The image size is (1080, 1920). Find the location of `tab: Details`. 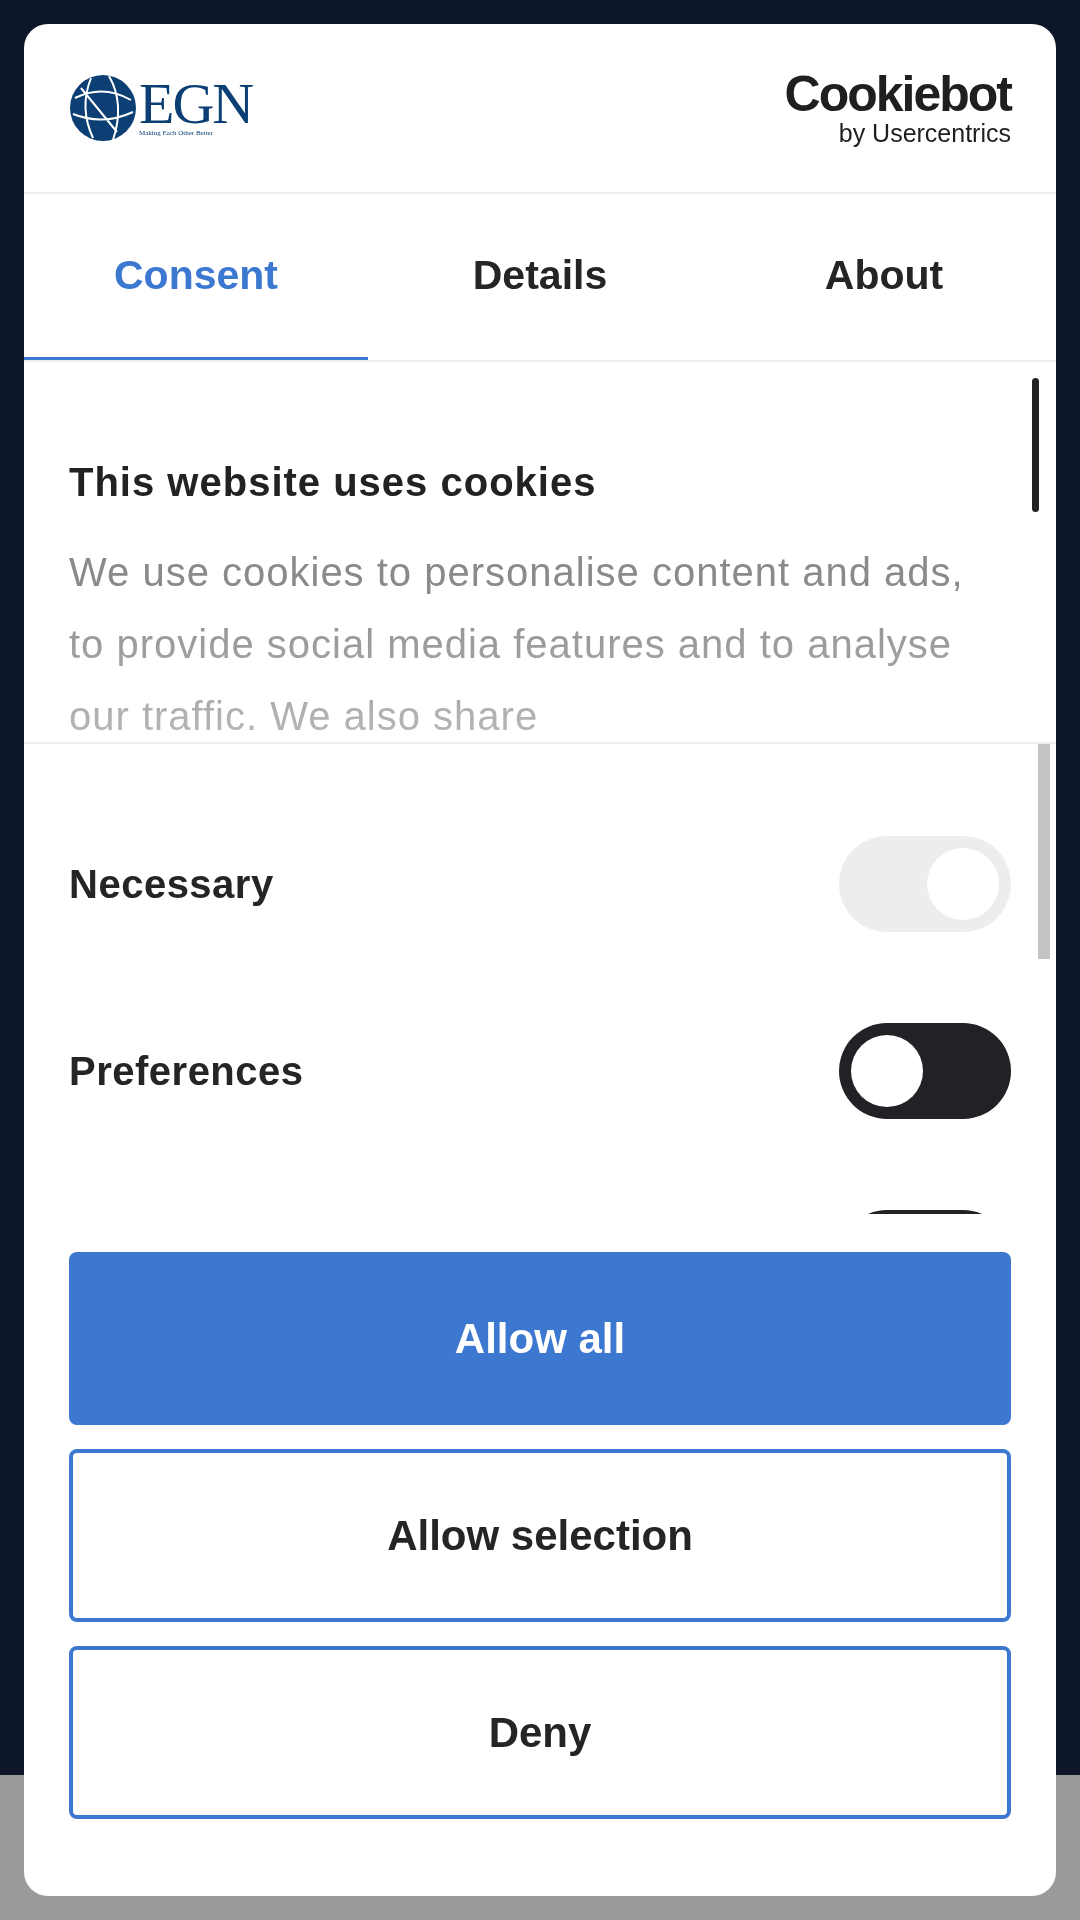

tab: Details is located at coordinates (540, 277).